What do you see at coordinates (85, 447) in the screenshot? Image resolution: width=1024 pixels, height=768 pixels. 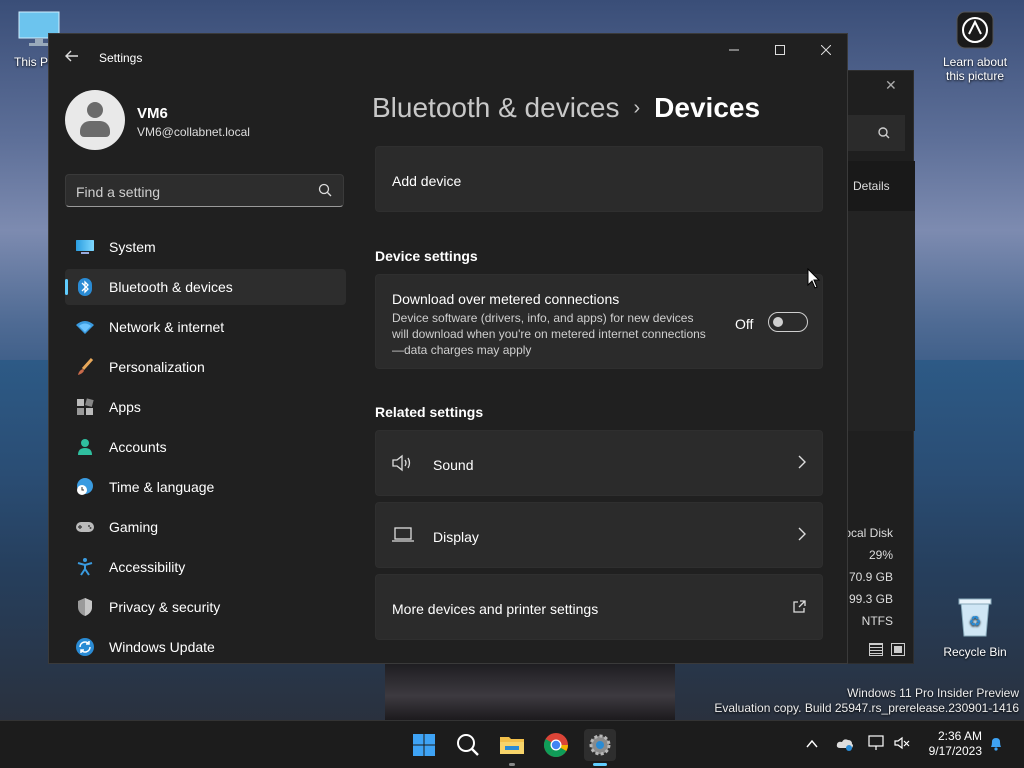 I see `person-icon` at bounding box center [85, 447].